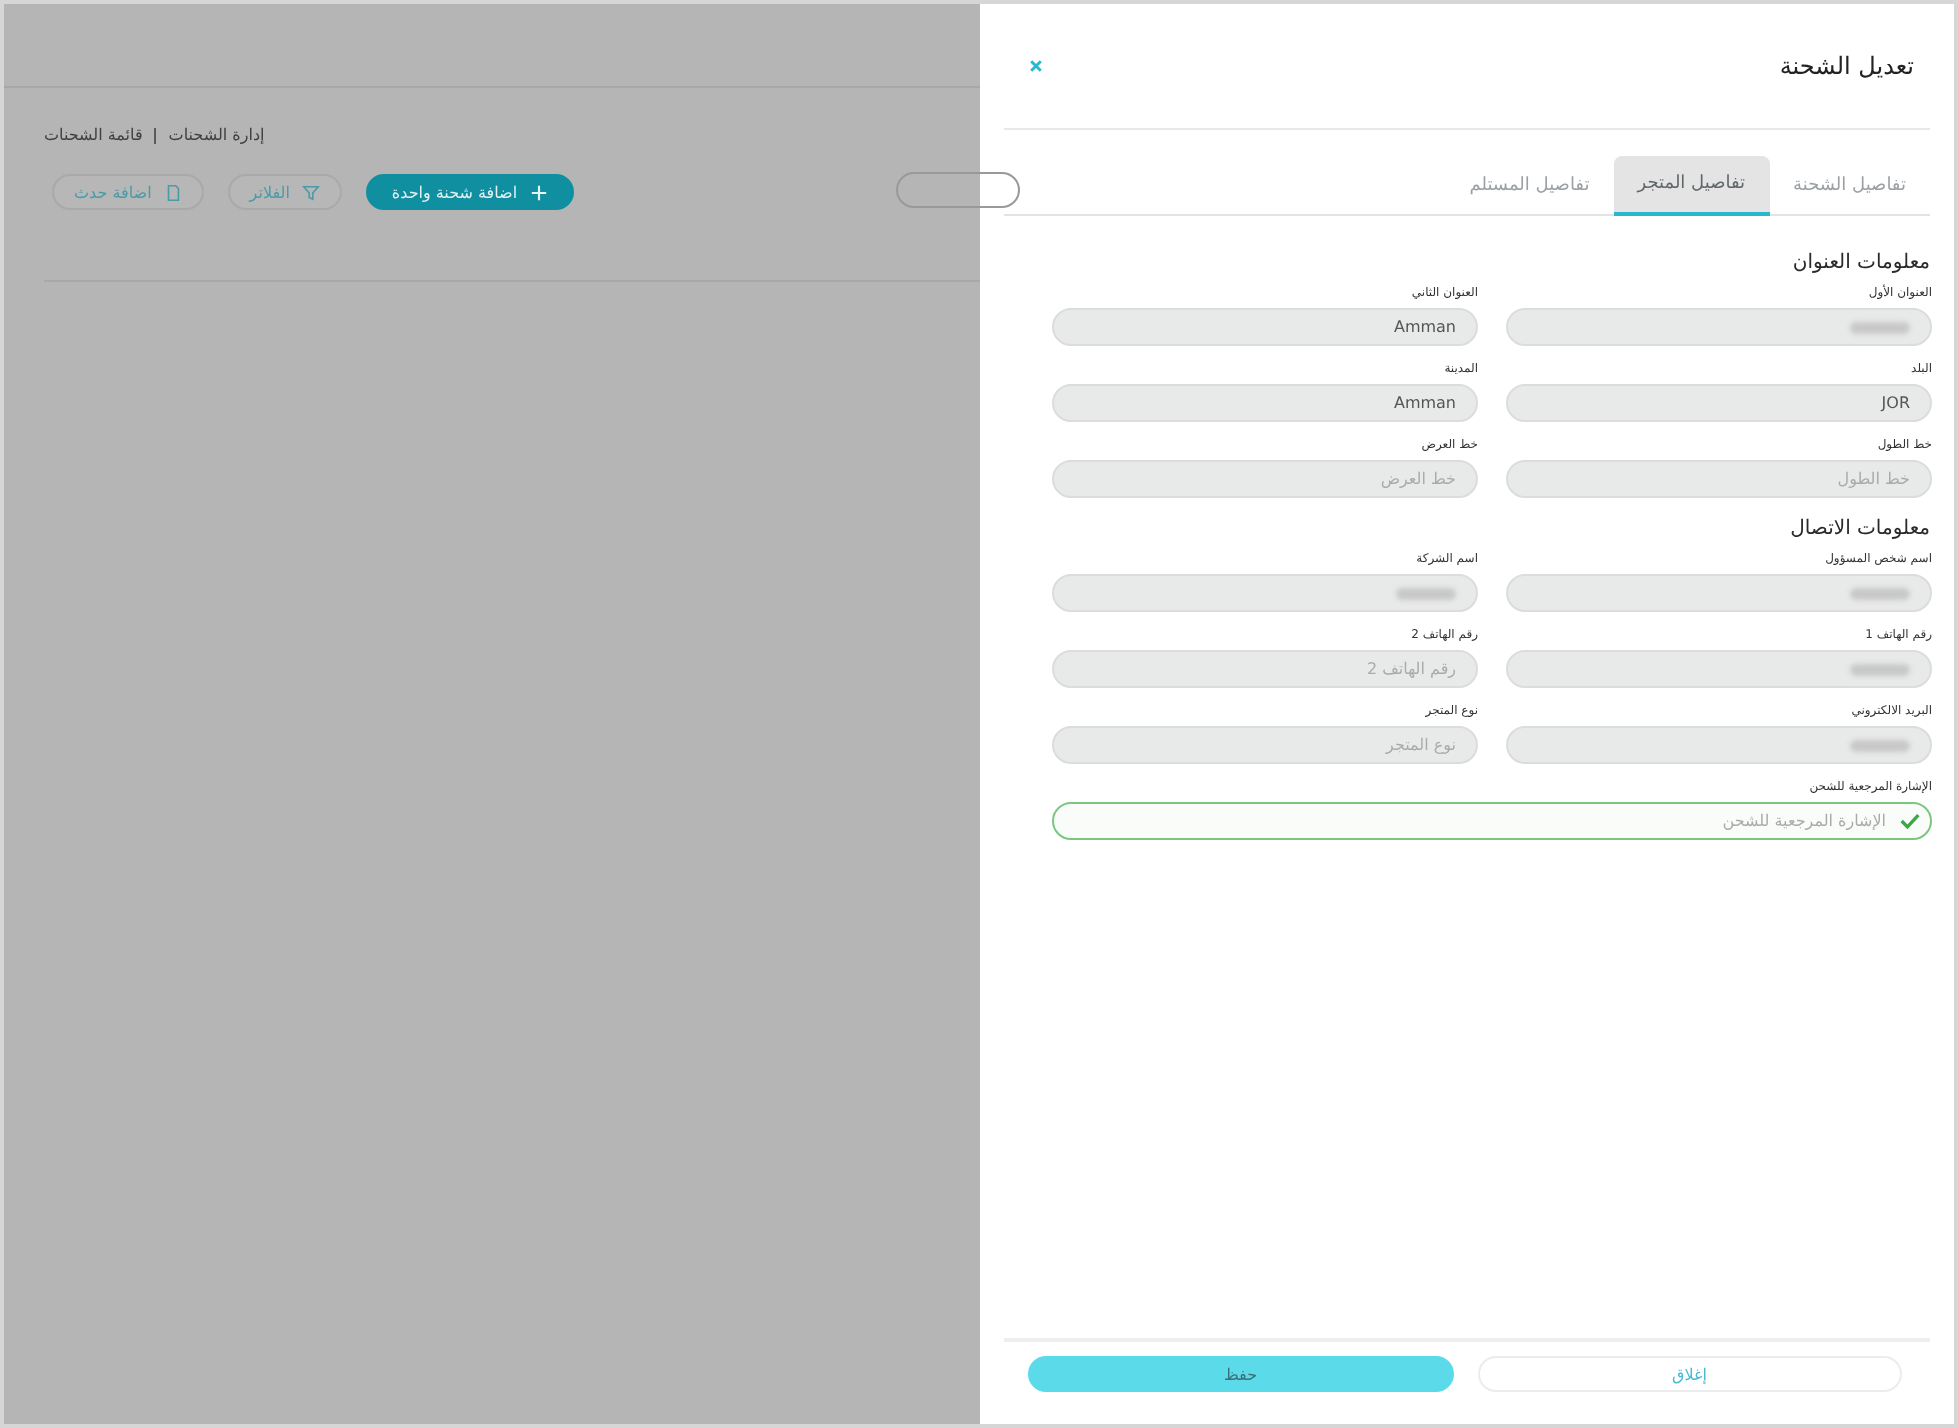 The width and height of the screenshot is (1958, 1428). What do you see at coordinates (469, 192) in the screenshot?
I see `toolbar-button: اضافة شحنة واحدة` at bounding box center [469, 192].